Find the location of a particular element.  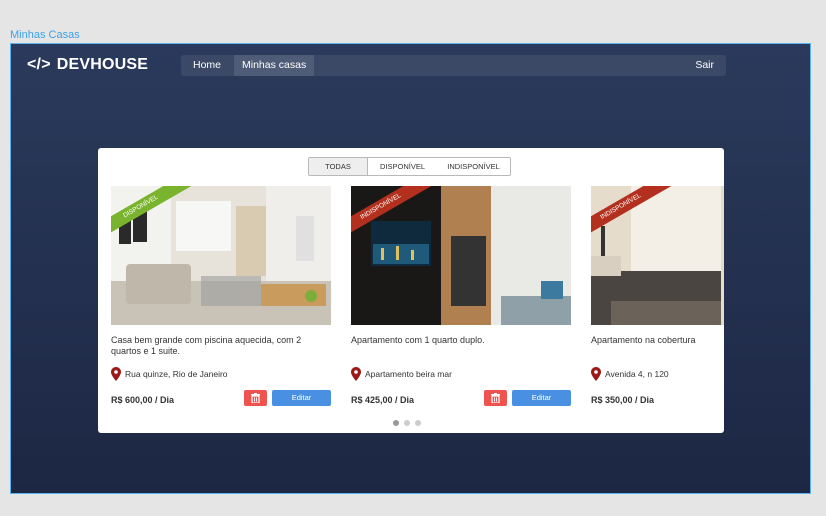

listing-footer: R$ 350,00 / Dia is located at coordinates (657, 398).